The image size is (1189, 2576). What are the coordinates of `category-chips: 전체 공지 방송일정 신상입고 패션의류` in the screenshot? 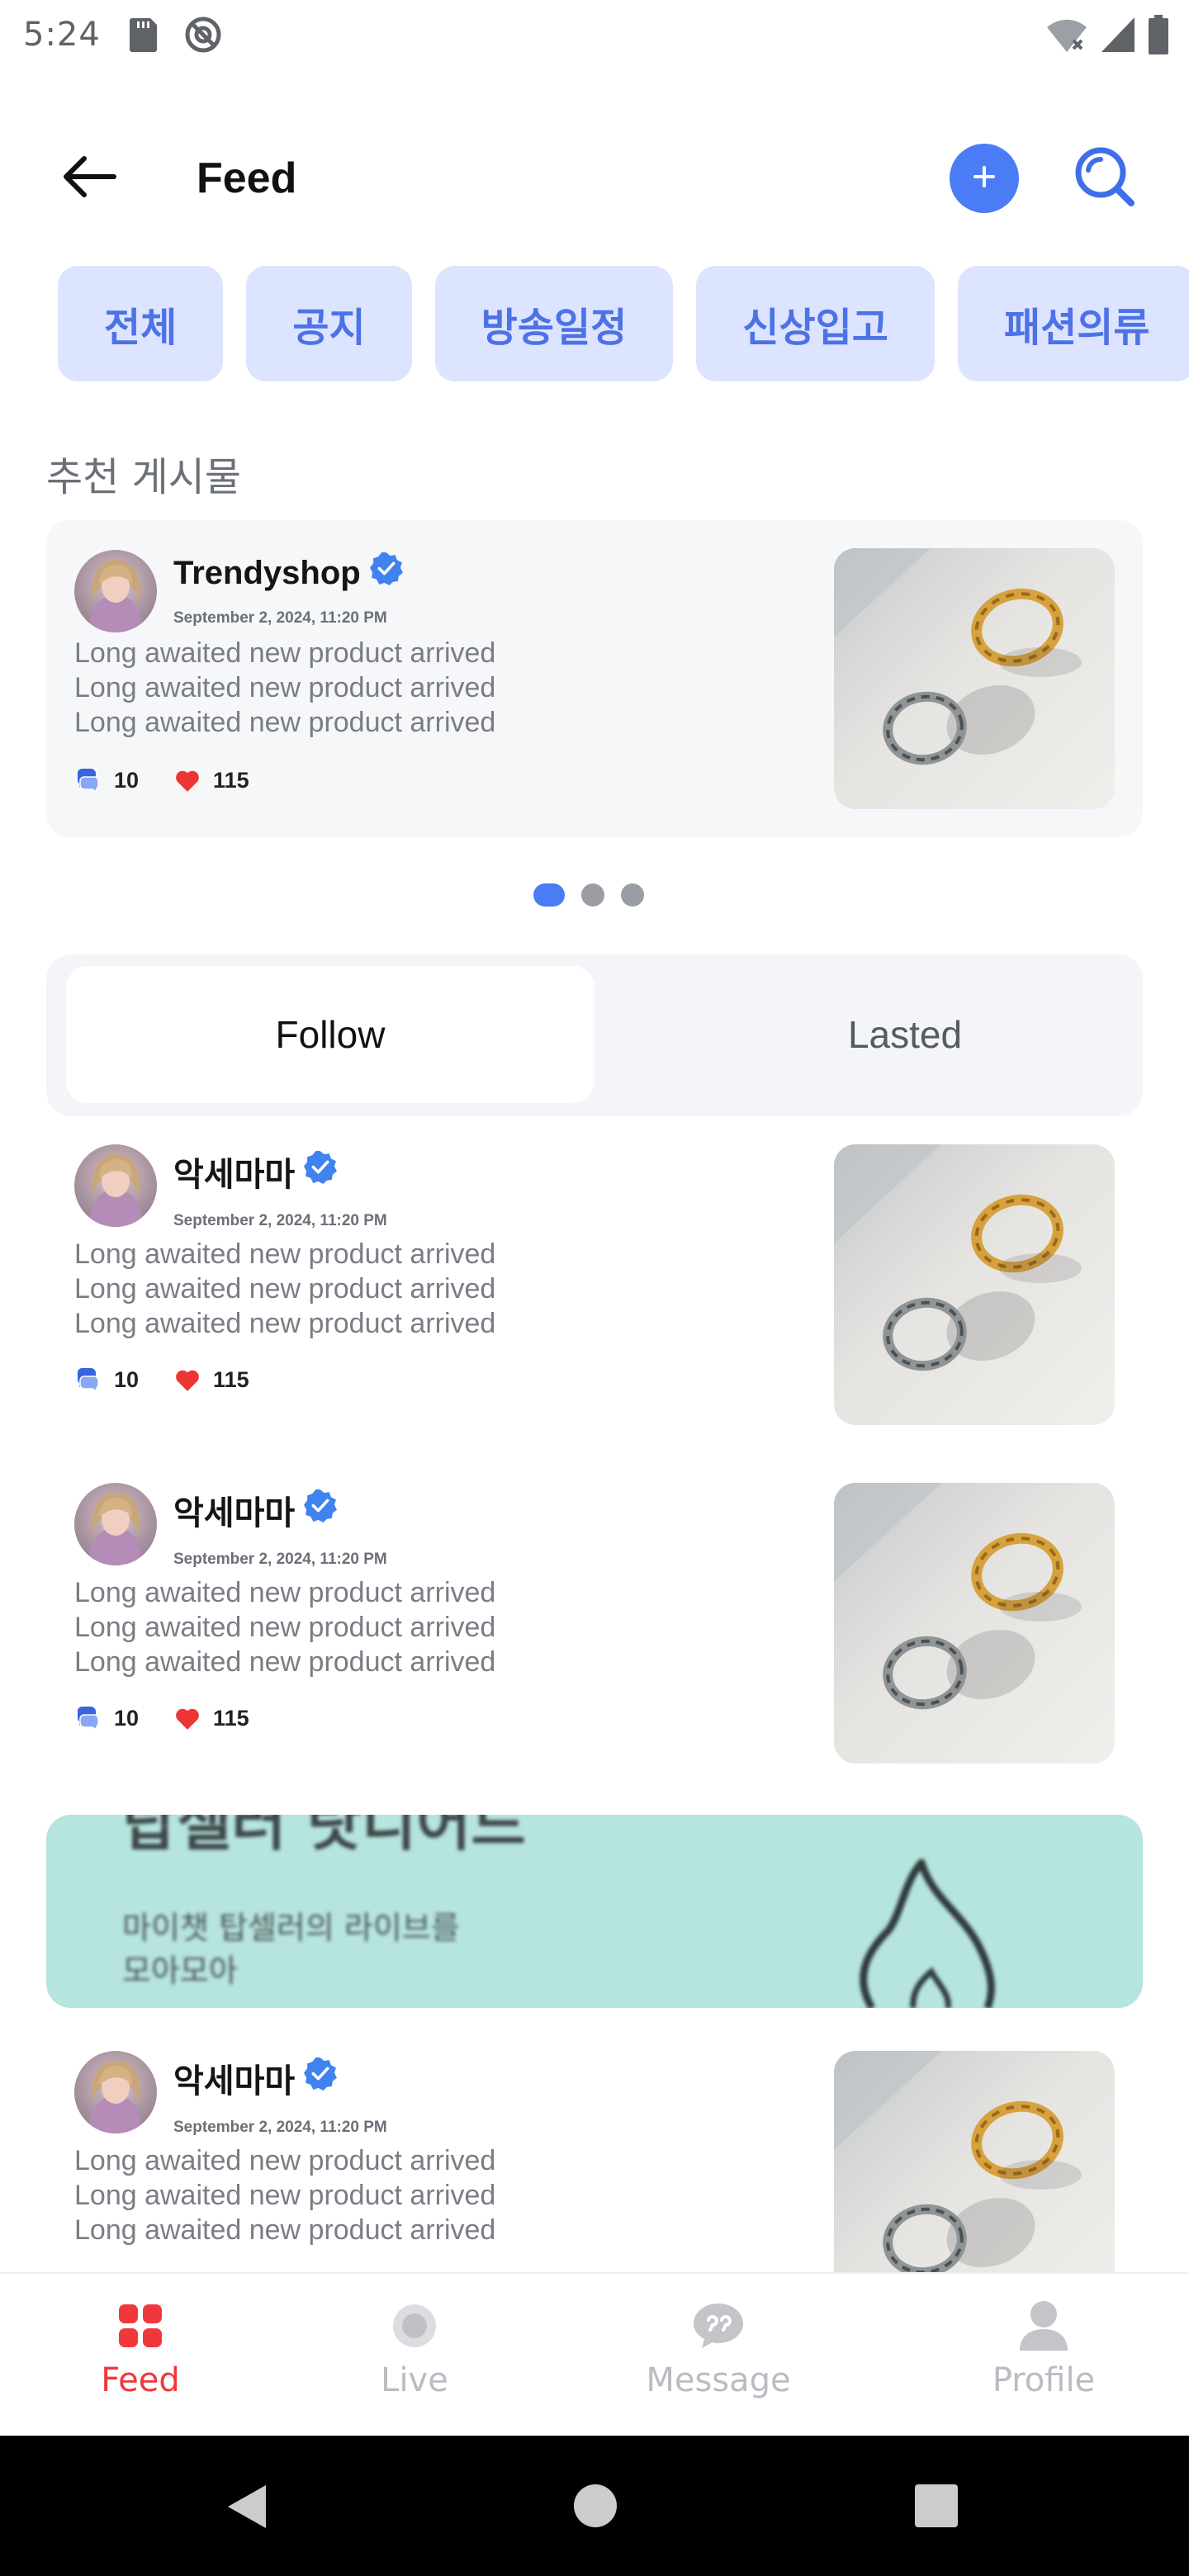 It's located at (623, 323).